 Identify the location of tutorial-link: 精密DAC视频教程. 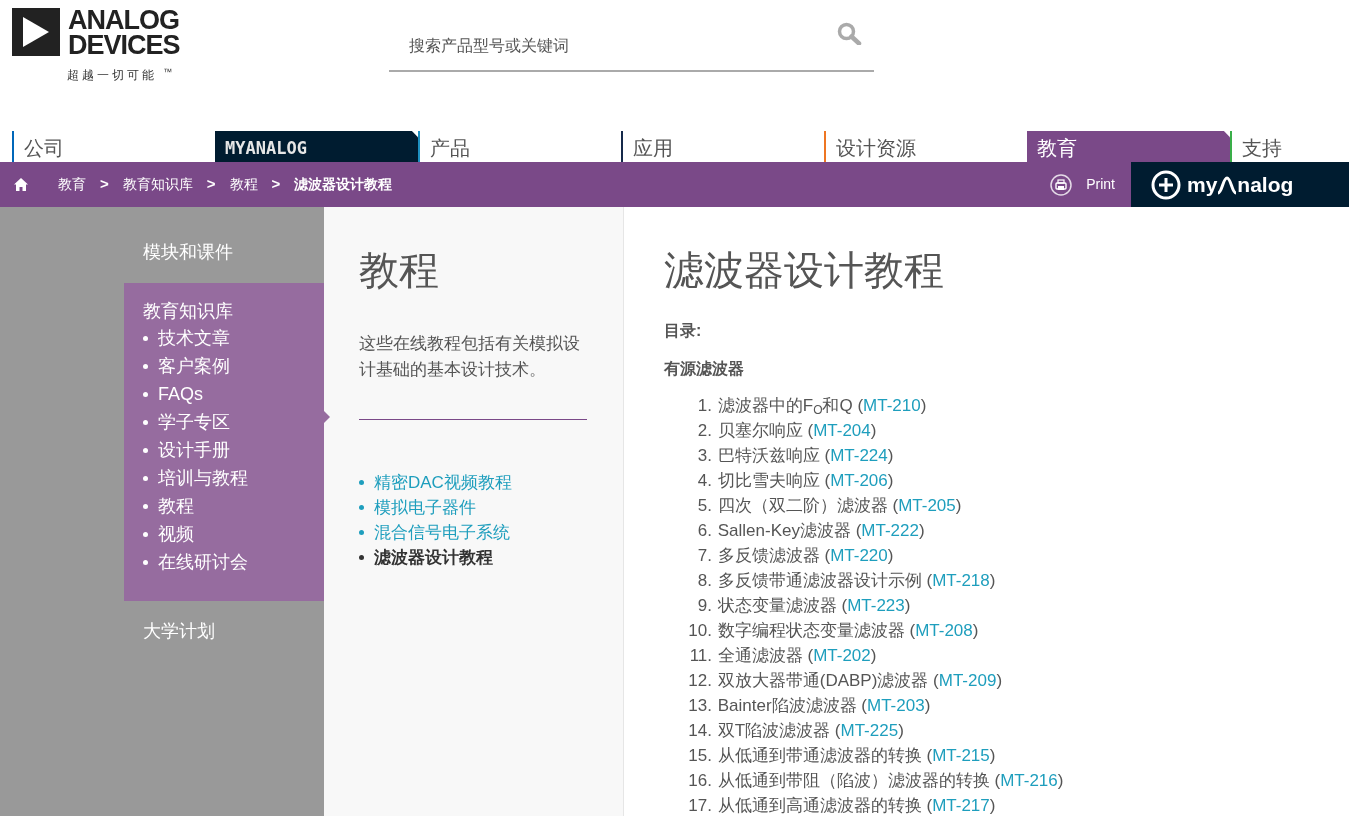
(443, 482).